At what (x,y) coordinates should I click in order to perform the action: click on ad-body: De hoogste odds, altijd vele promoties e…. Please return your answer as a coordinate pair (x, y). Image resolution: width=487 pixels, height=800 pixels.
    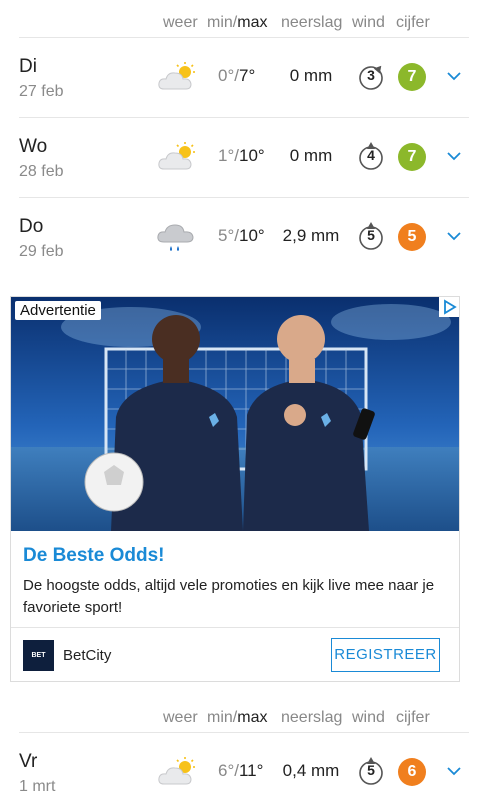
    Looking at the image, I should click on (229, 596).